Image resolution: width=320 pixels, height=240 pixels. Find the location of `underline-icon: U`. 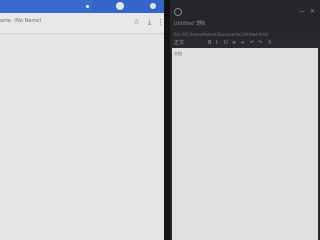

underline-icon: U is located at coordinates (226, 43).